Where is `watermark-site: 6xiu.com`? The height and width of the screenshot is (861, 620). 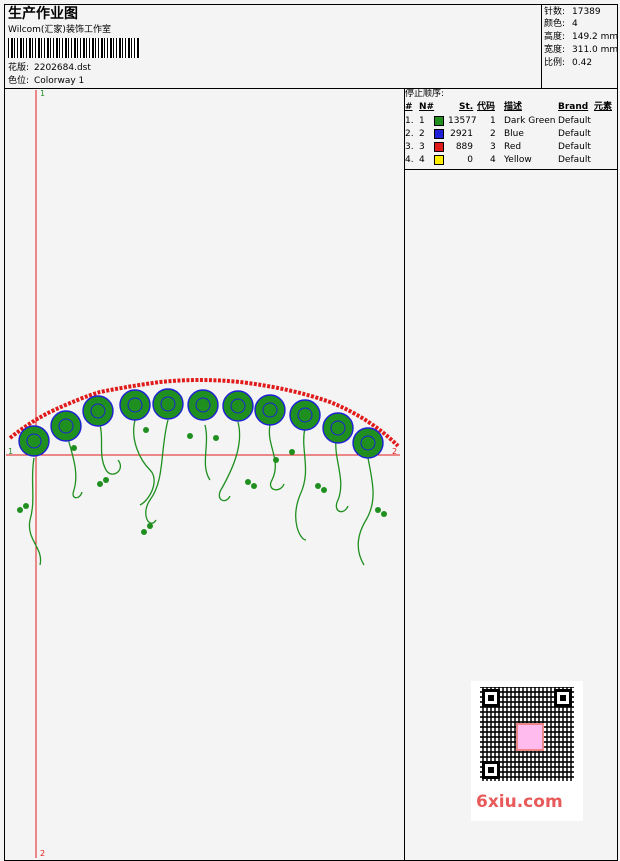
watermark-site: 6xiu.com is located at coordinates (519, 802).